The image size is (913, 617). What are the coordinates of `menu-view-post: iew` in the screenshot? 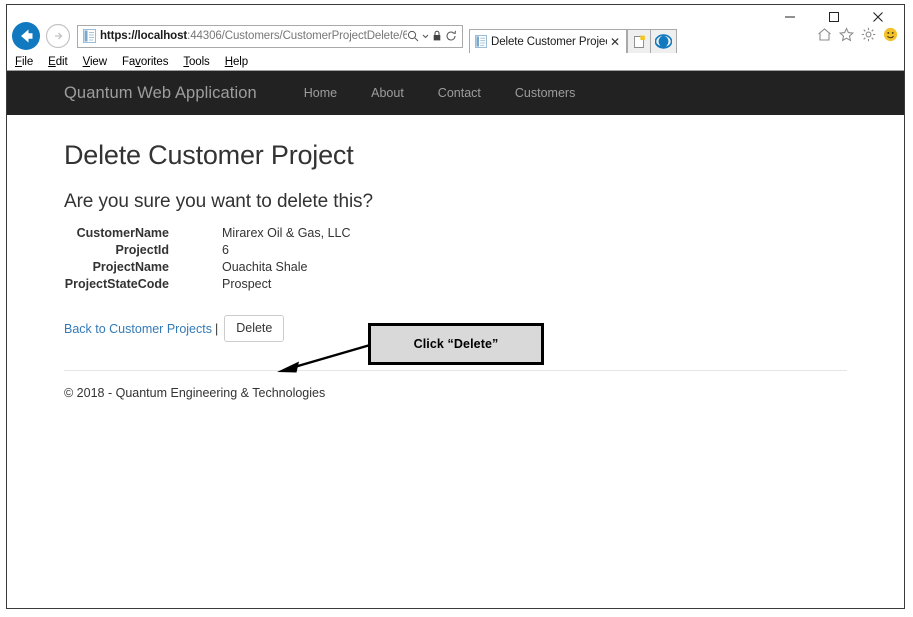 It's located at (98, 61).